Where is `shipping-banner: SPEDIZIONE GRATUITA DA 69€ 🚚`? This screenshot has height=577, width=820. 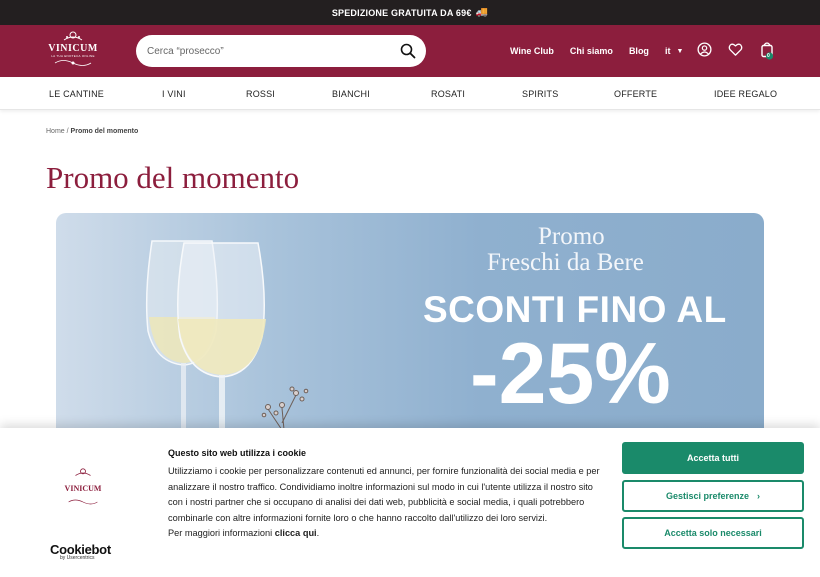 shipping-banner: SPEDIZIONE GRATUITA DA 69€ 🚚 is located at coordinates (410, 12).